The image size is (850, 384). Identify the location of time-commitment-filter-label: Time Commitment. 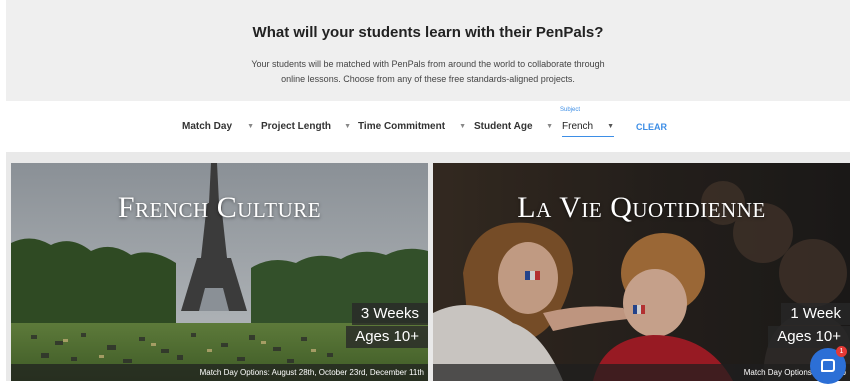
(402, 126).